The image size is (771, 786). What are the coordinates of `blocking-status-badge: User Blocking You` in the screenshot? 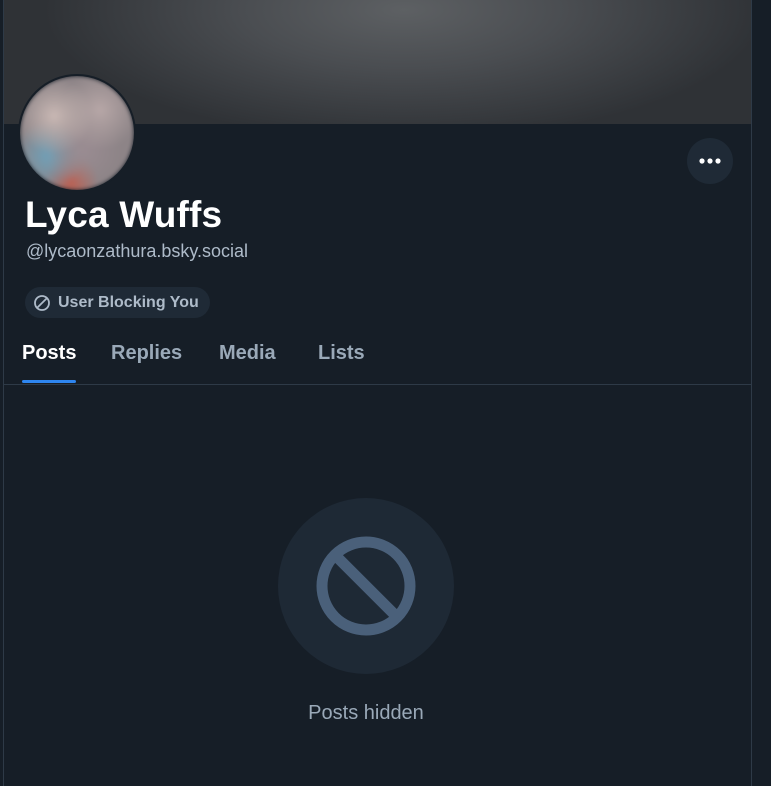 It's located at (117, 302).